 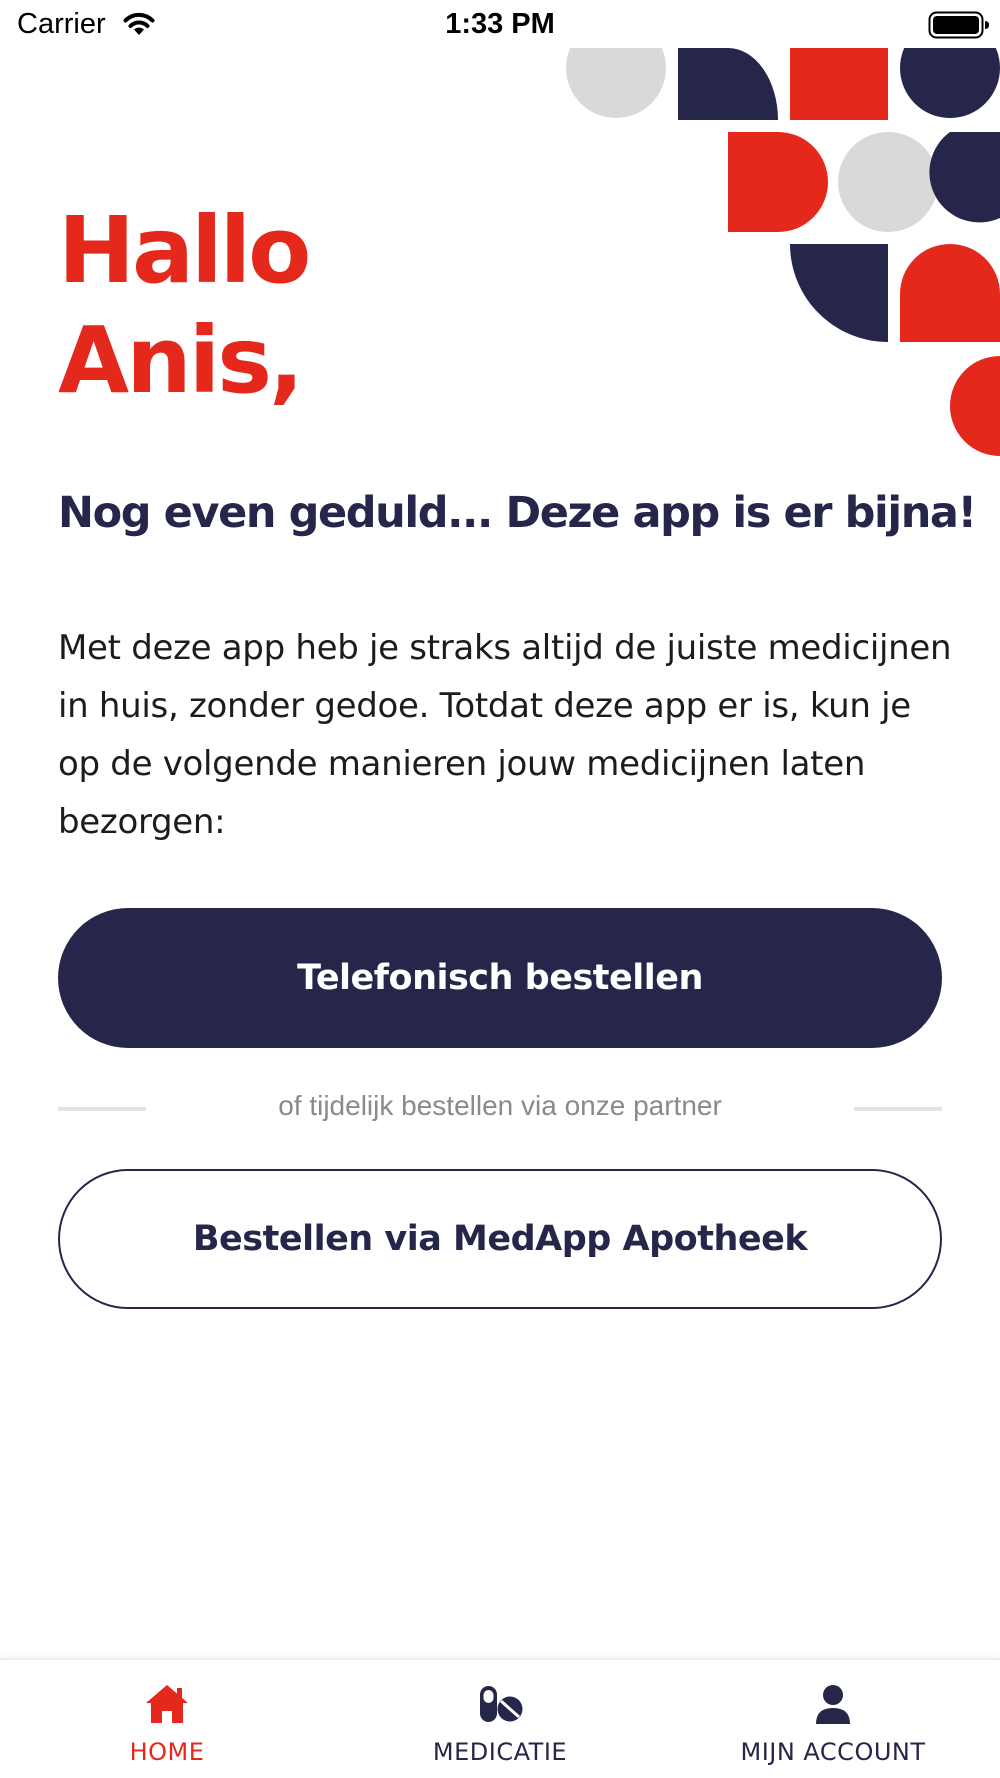 I want to click on tab-home: HOME, so click(x=167, y=1719).